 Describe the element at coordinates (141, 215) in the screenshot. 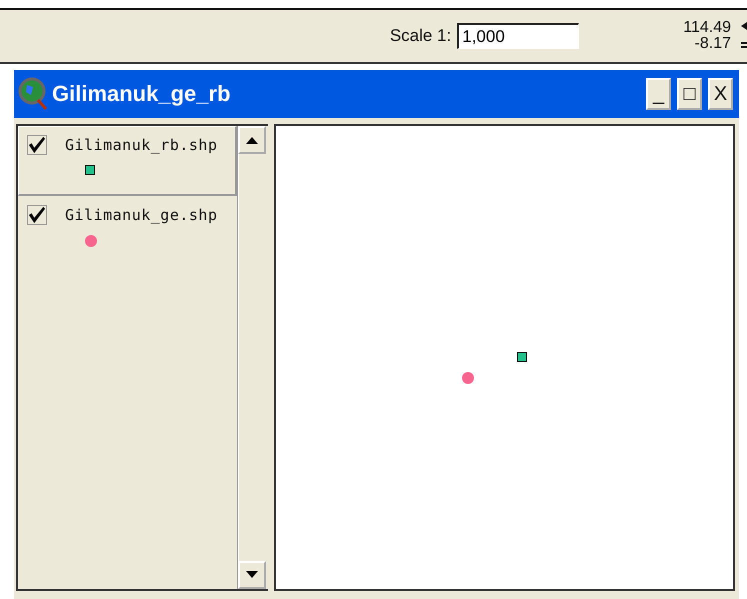

I see `layer-name: Gilimanuk_ge.shp` at that location.